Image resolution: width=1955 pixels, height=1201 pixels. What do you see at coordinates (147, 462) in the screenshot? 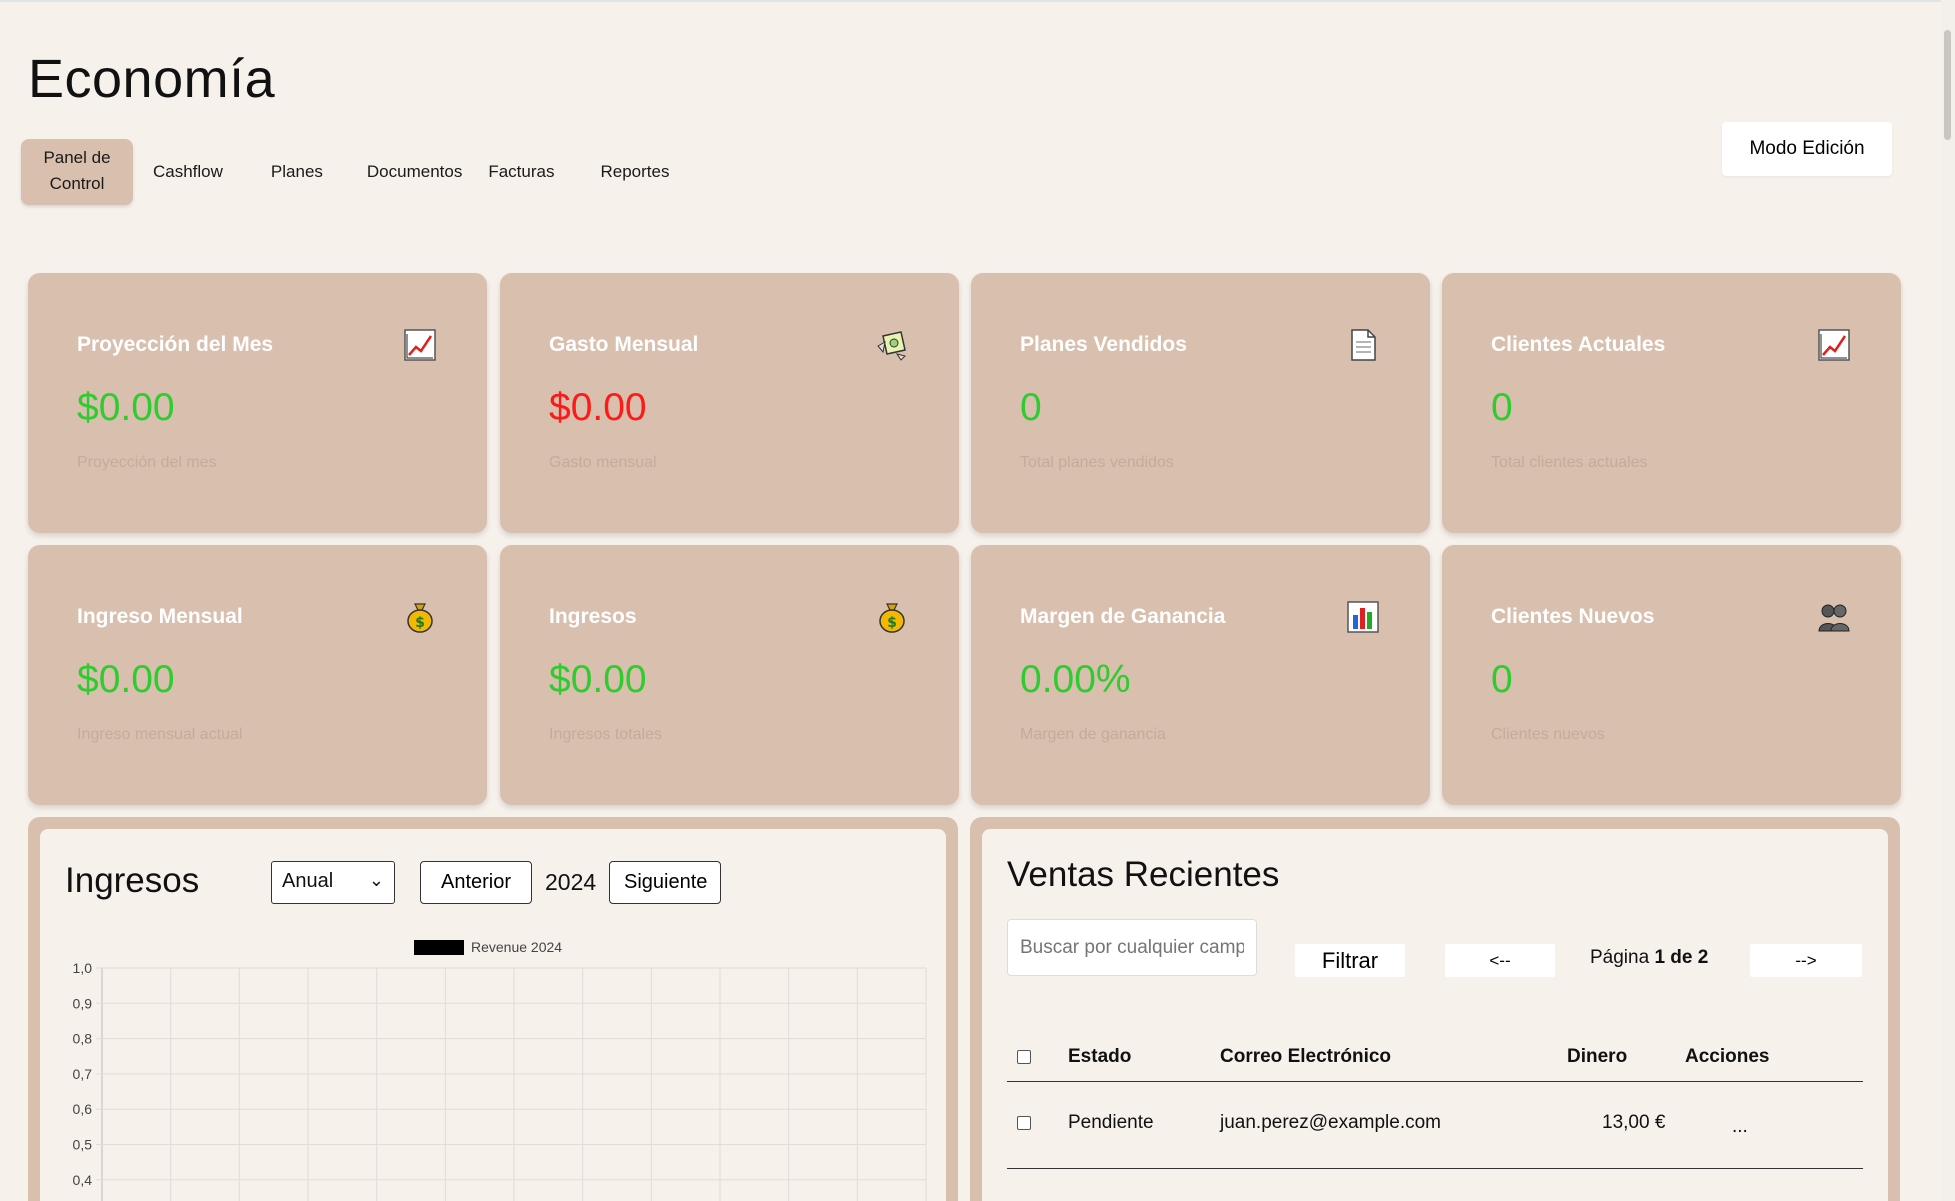
I see `card-subtitle: Proyección del mes` at bounding box center [147, 462].